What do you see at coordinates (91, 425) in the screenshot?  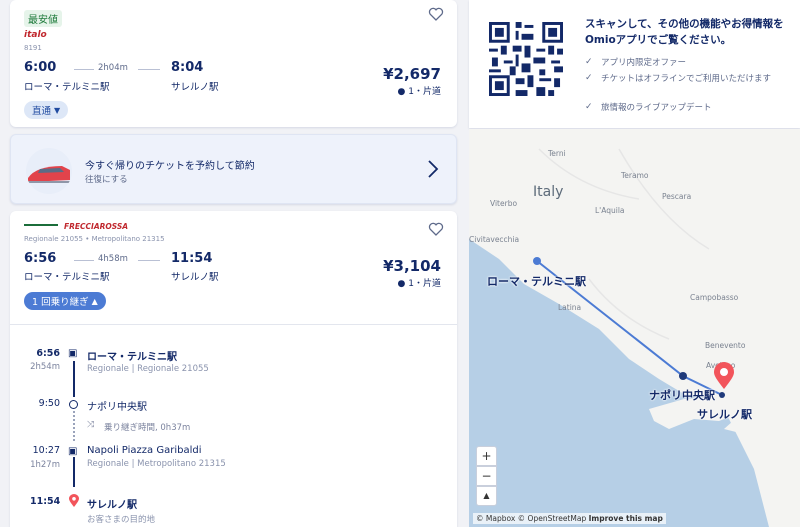 I see `transfer-icon: ⤨` at bounding box center [91, 425].